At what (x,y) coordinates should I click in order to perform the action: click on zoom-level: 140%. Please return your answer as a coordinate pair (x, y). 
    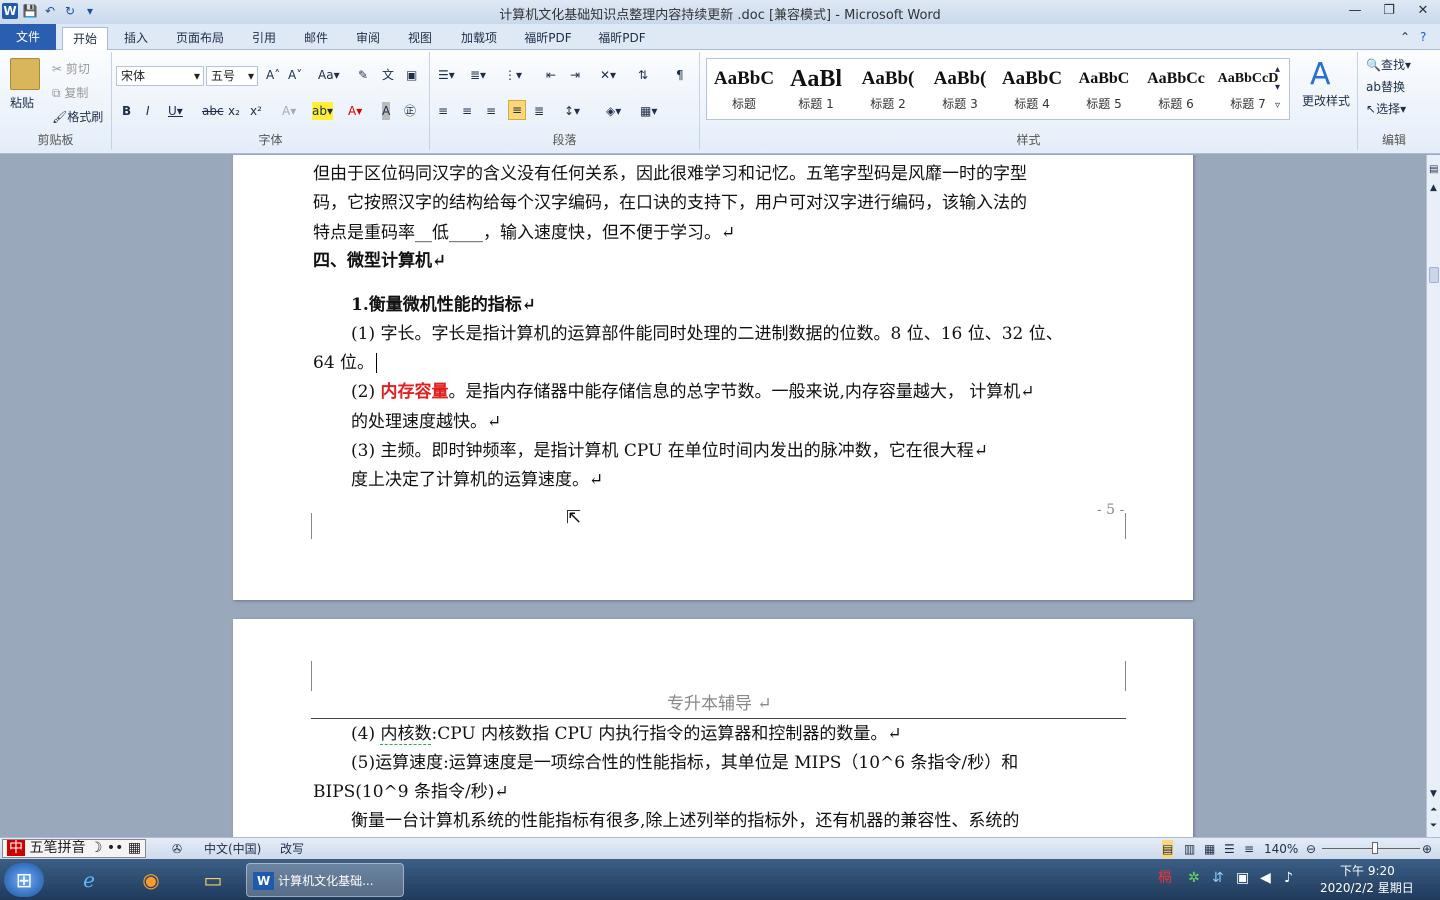
    Looking at the image, I should click on (1281, 849).